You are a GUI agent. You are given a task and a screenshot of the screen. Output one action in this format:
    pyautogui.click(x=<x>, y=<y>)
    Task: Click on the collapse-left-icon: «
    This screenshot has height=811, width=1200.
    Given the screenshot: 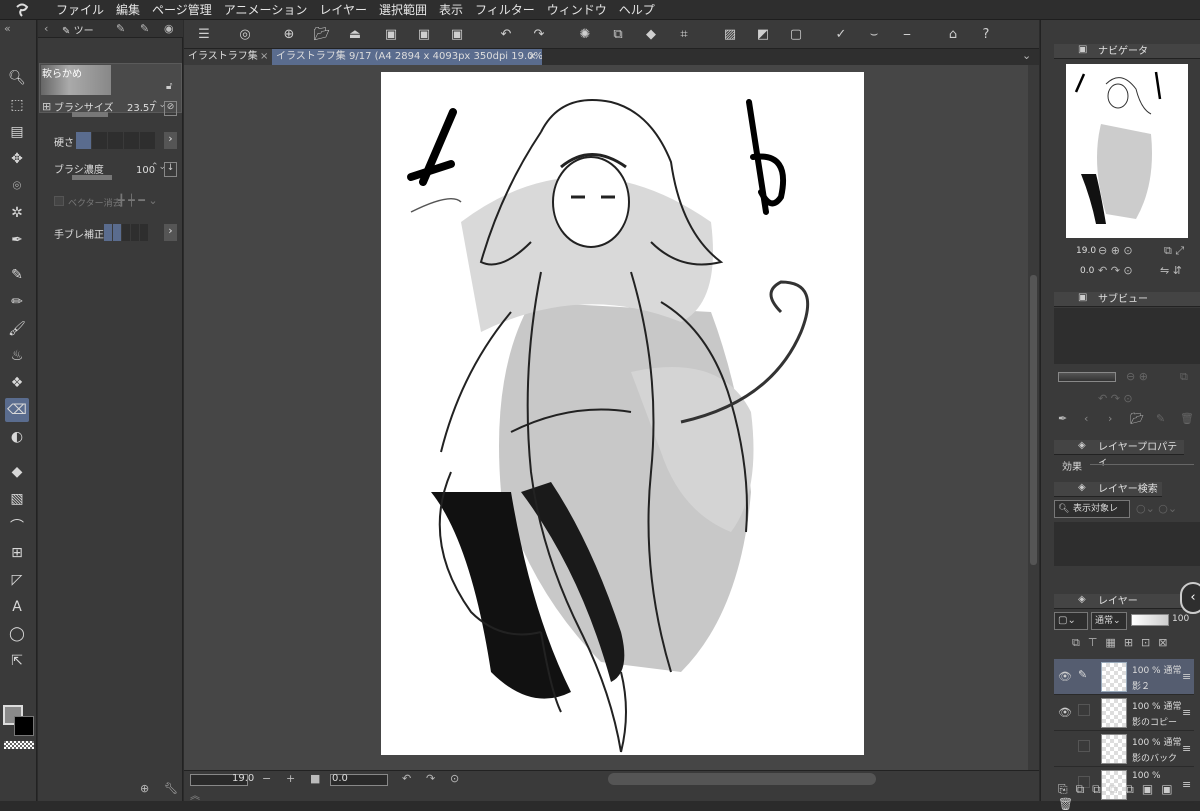 What is the action you would take?
    pyautogui.click(x=7, y=28)
    